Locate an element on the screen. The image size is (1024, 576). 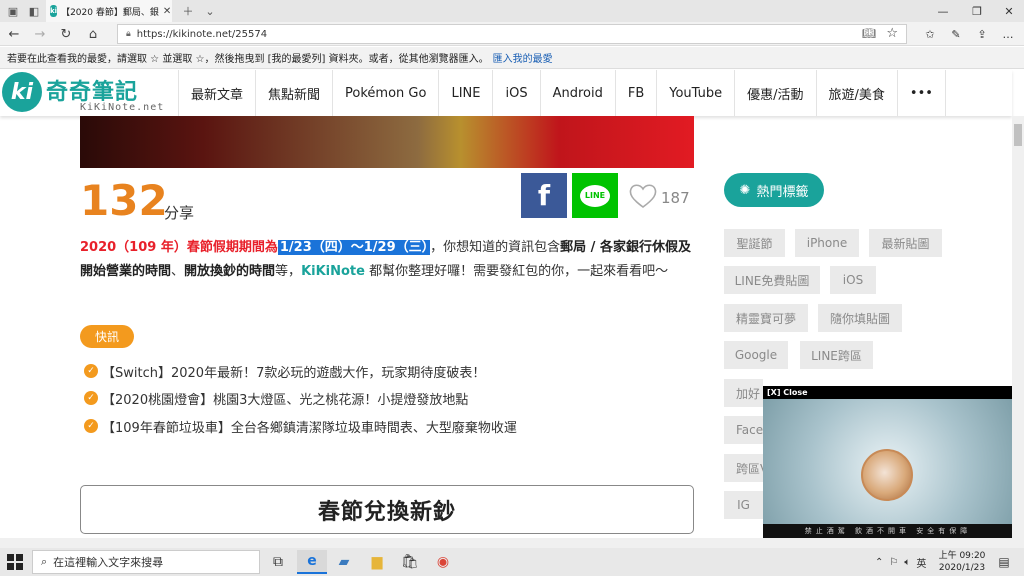
tag-item: Google is located at coordinates (756, 355).